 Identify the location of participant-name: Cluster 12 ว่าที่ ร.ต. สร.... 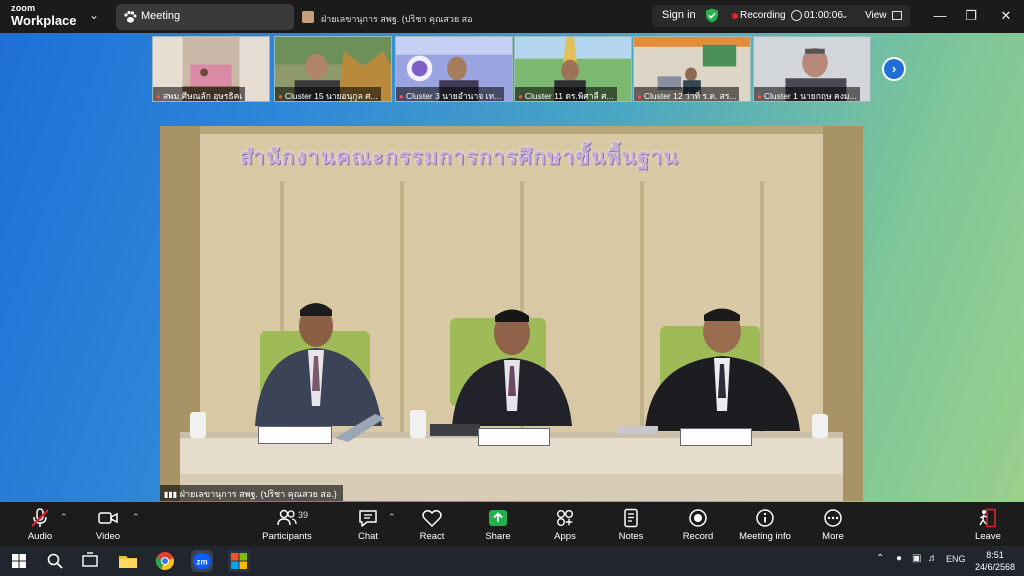
(690, 96).